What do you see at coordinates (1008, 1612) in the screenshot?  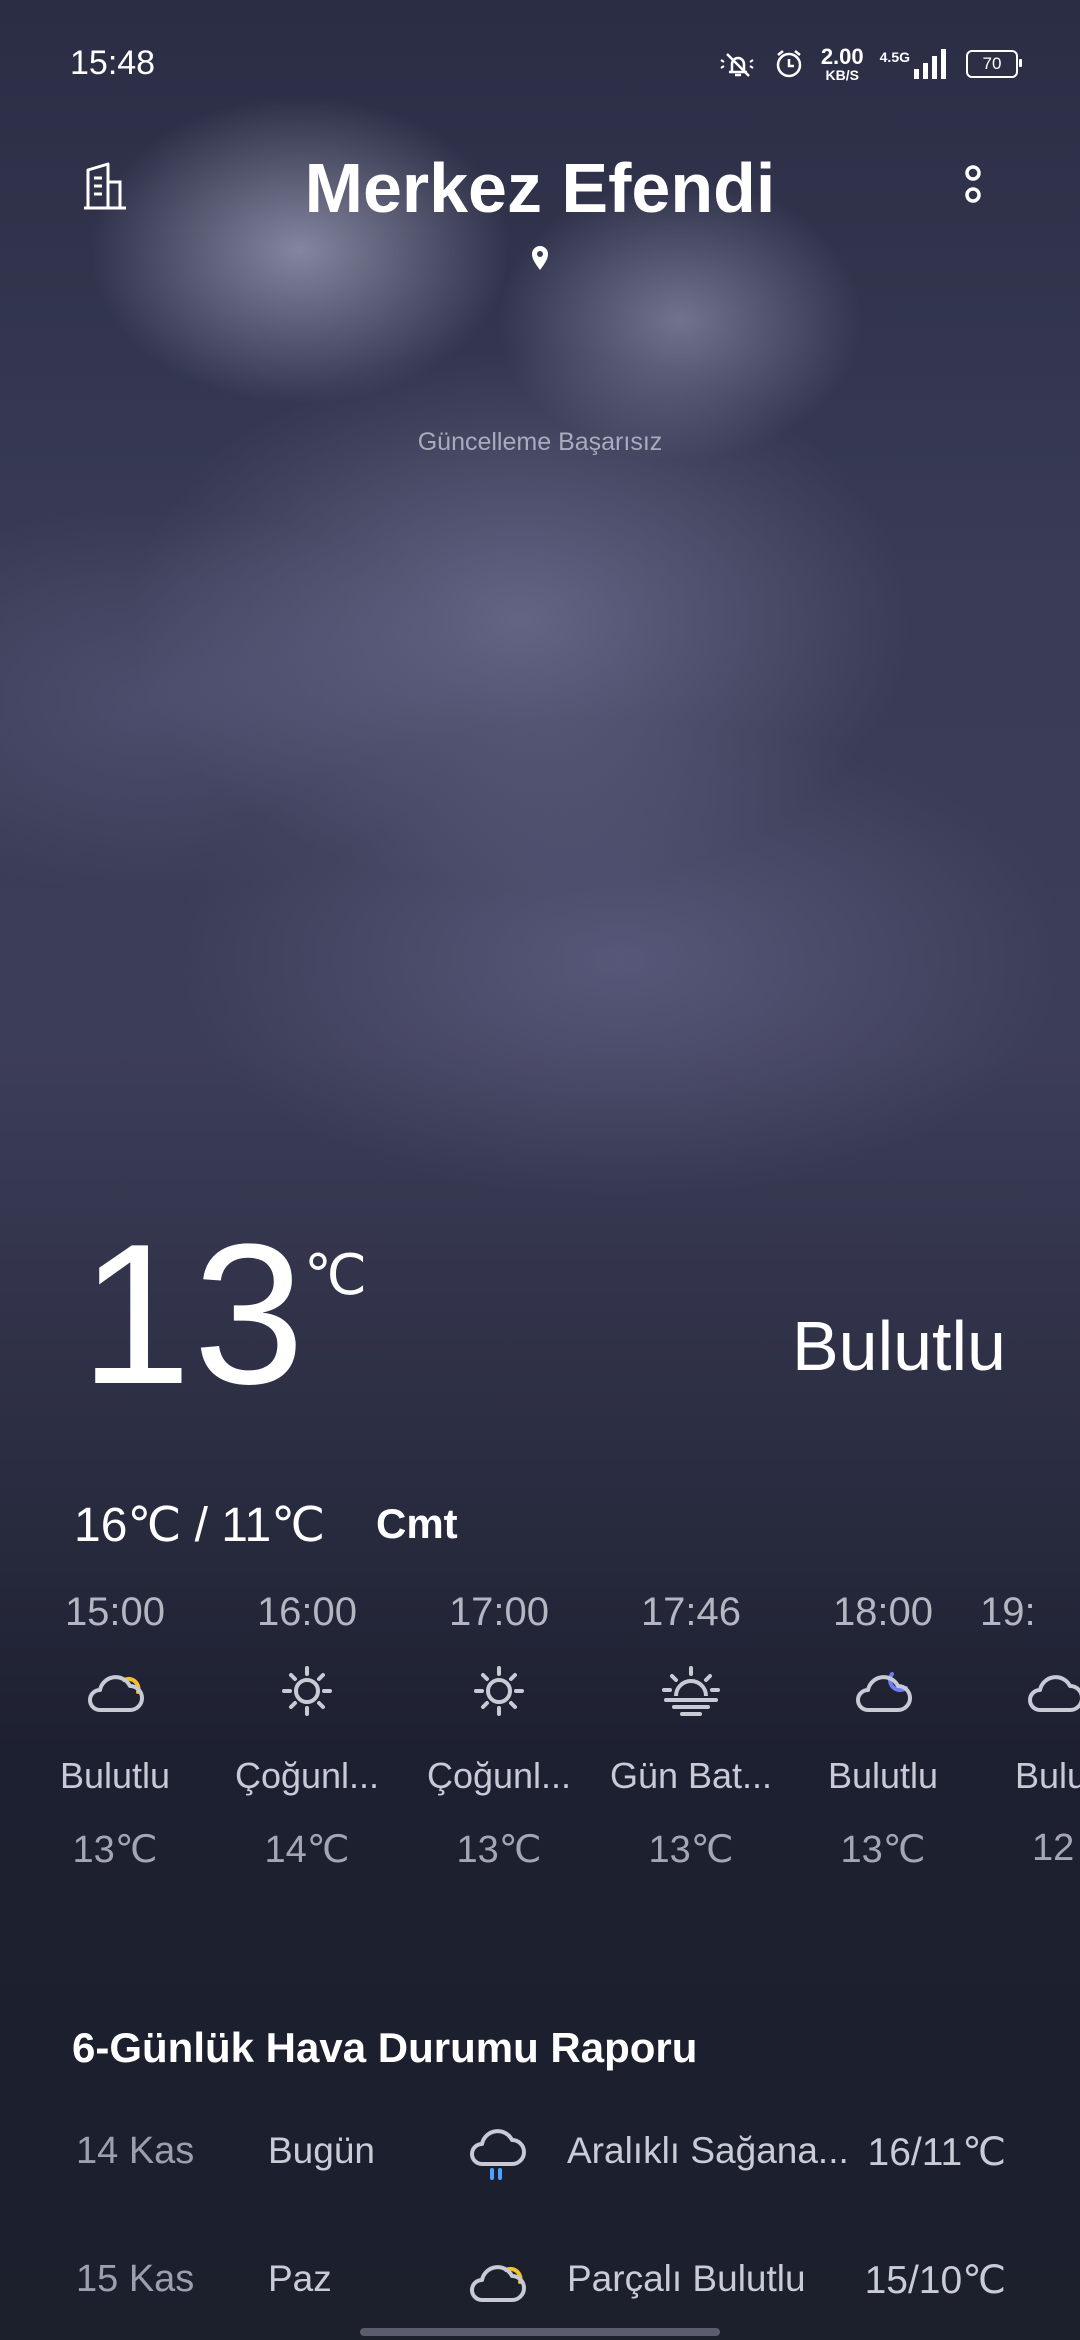 I see `hour-time: 19:` at bounding box center [1008, 1612].